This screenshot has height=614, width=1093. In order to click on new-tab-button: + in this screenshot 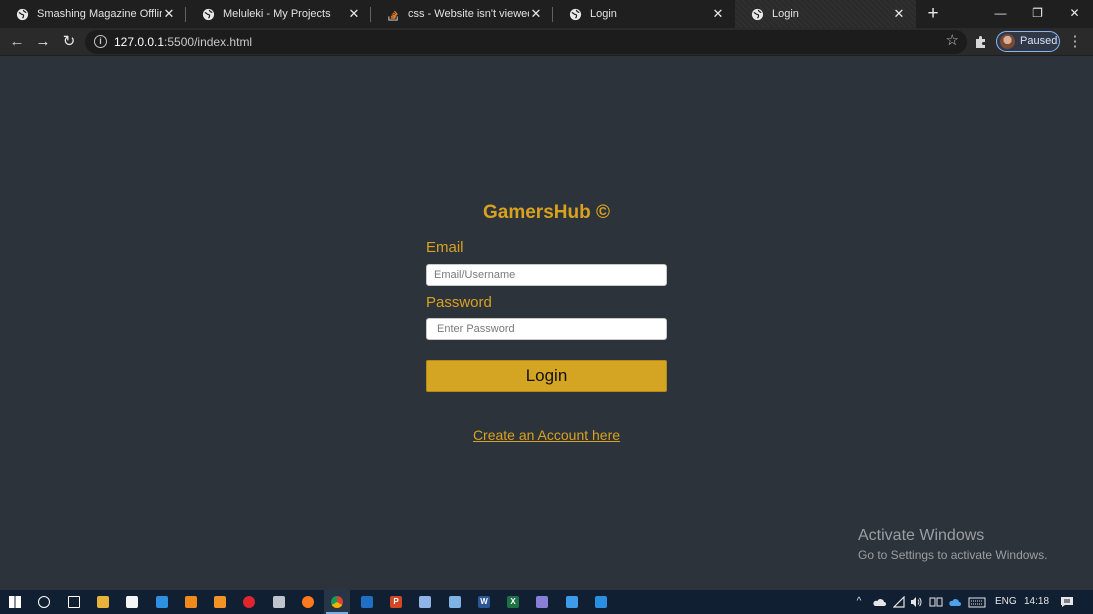, I will do `click(933, 14)`.